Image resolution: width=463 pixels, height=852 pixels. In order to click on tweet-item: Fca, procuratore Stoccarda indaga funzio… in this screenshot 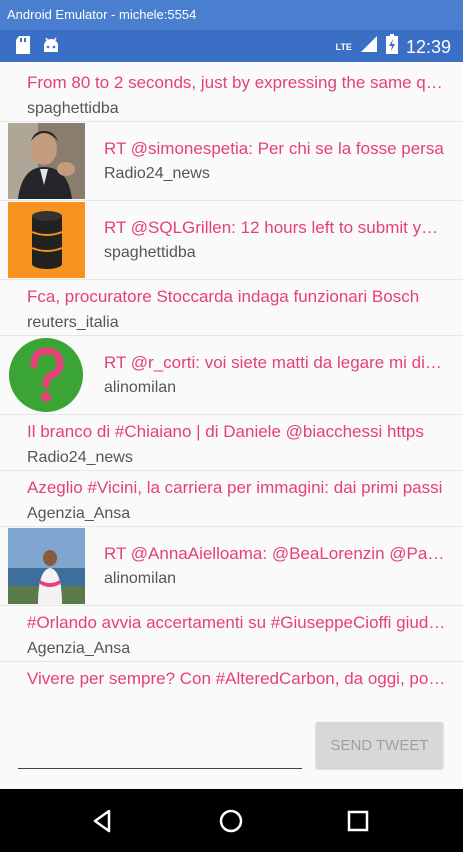, I will do `click(231, 308)`.